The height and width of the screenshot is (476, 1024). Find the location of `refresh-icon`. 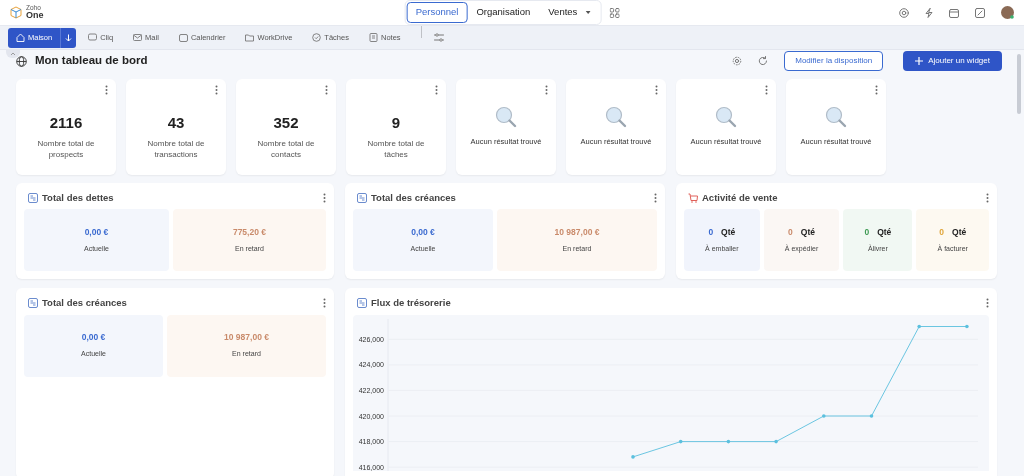

refresh-icon is located at coordinates (763, 61).